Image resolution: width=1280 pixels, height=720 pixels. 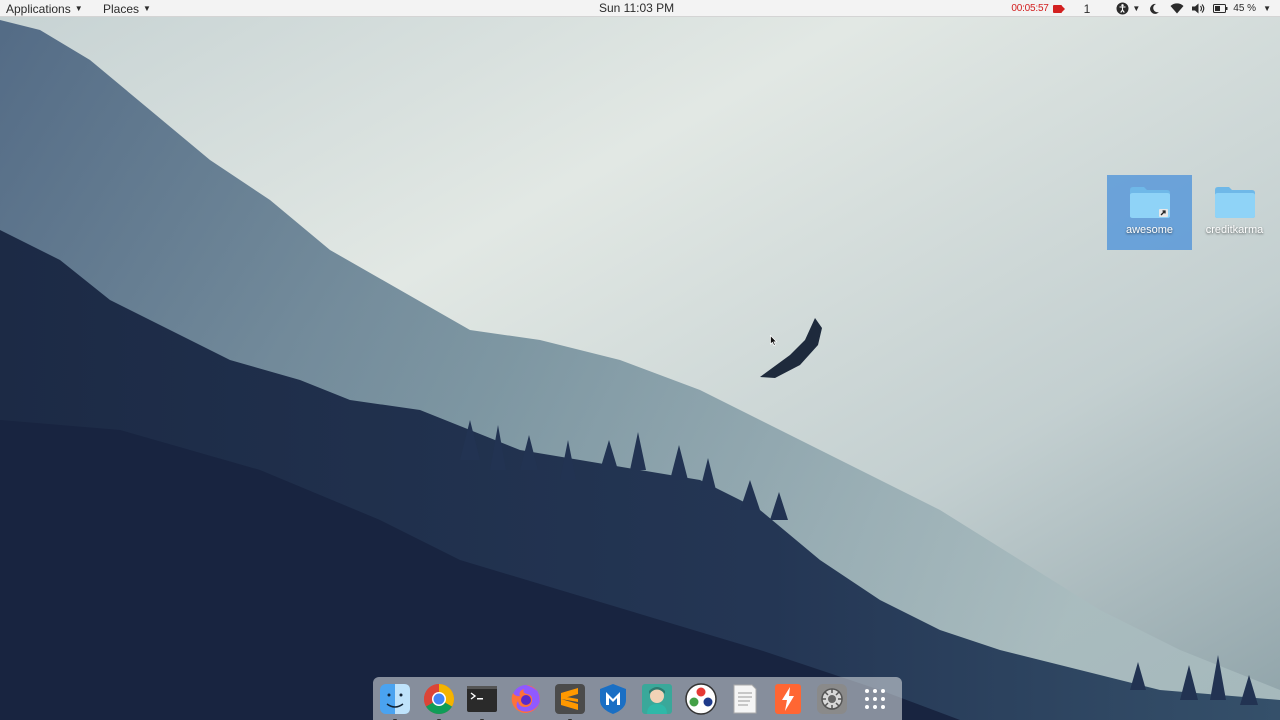 What do you see at coordinates (832, 699) in the screenshot?
I see `system-settings-icon` at bounding box center [832, 699].